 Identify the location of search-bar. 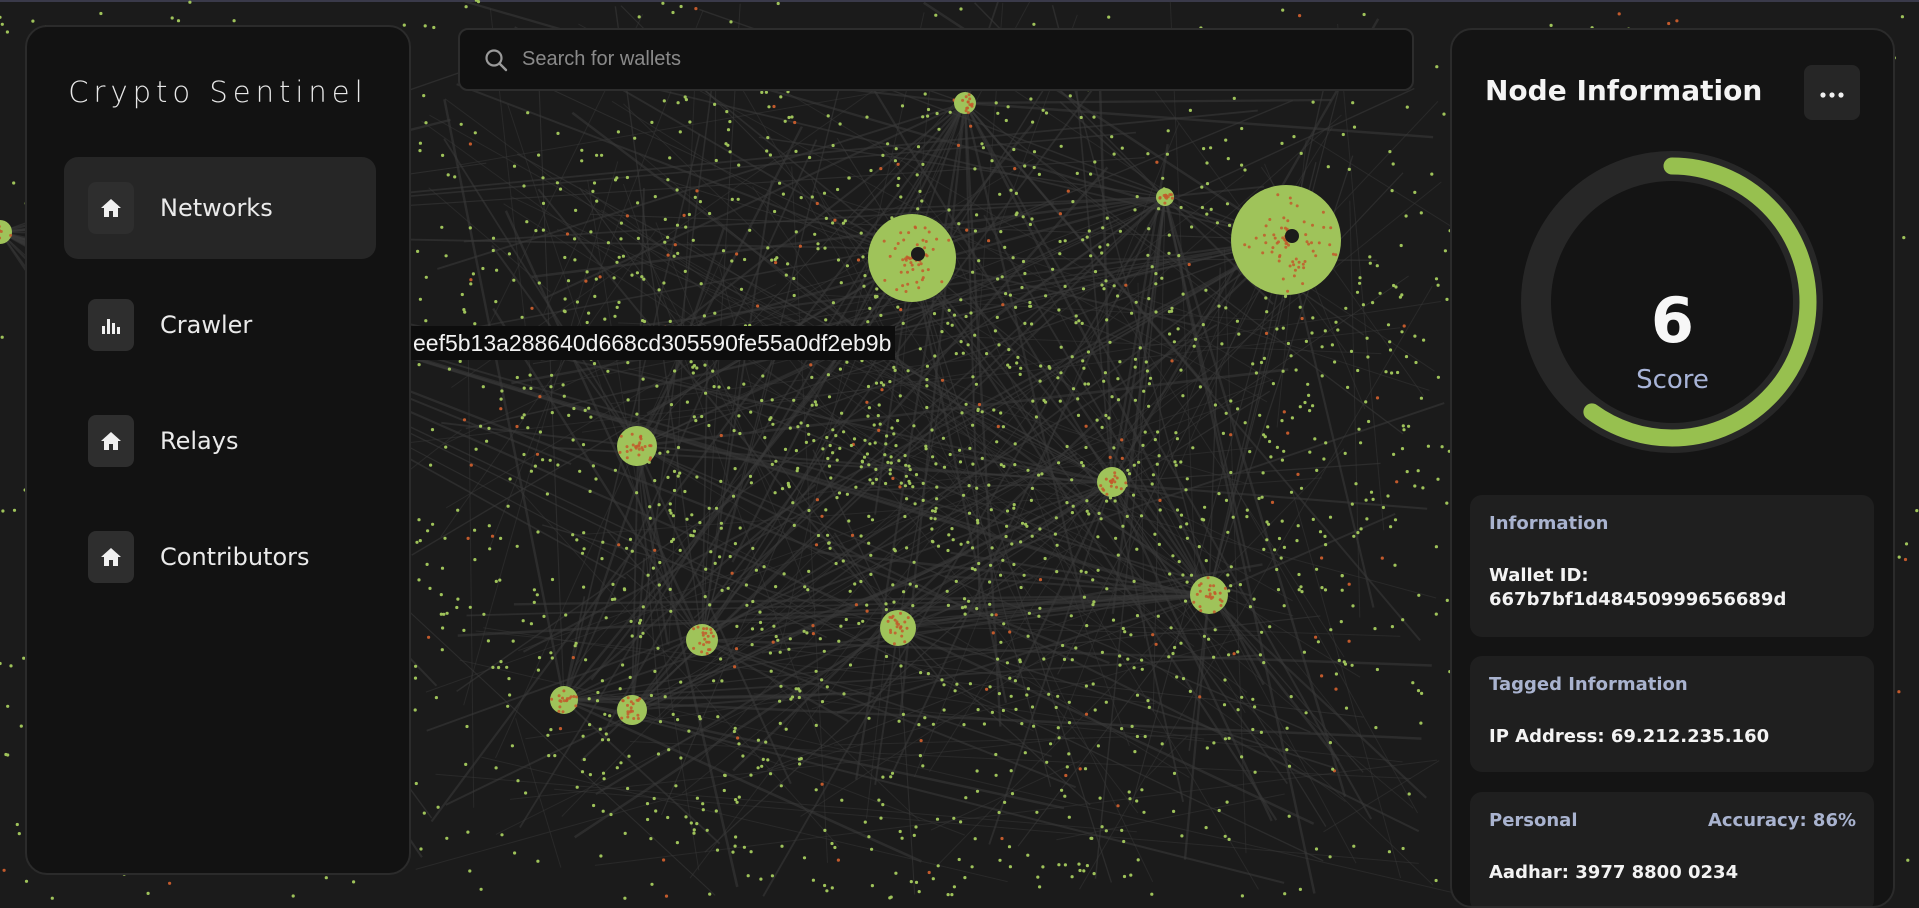
(936, 59).